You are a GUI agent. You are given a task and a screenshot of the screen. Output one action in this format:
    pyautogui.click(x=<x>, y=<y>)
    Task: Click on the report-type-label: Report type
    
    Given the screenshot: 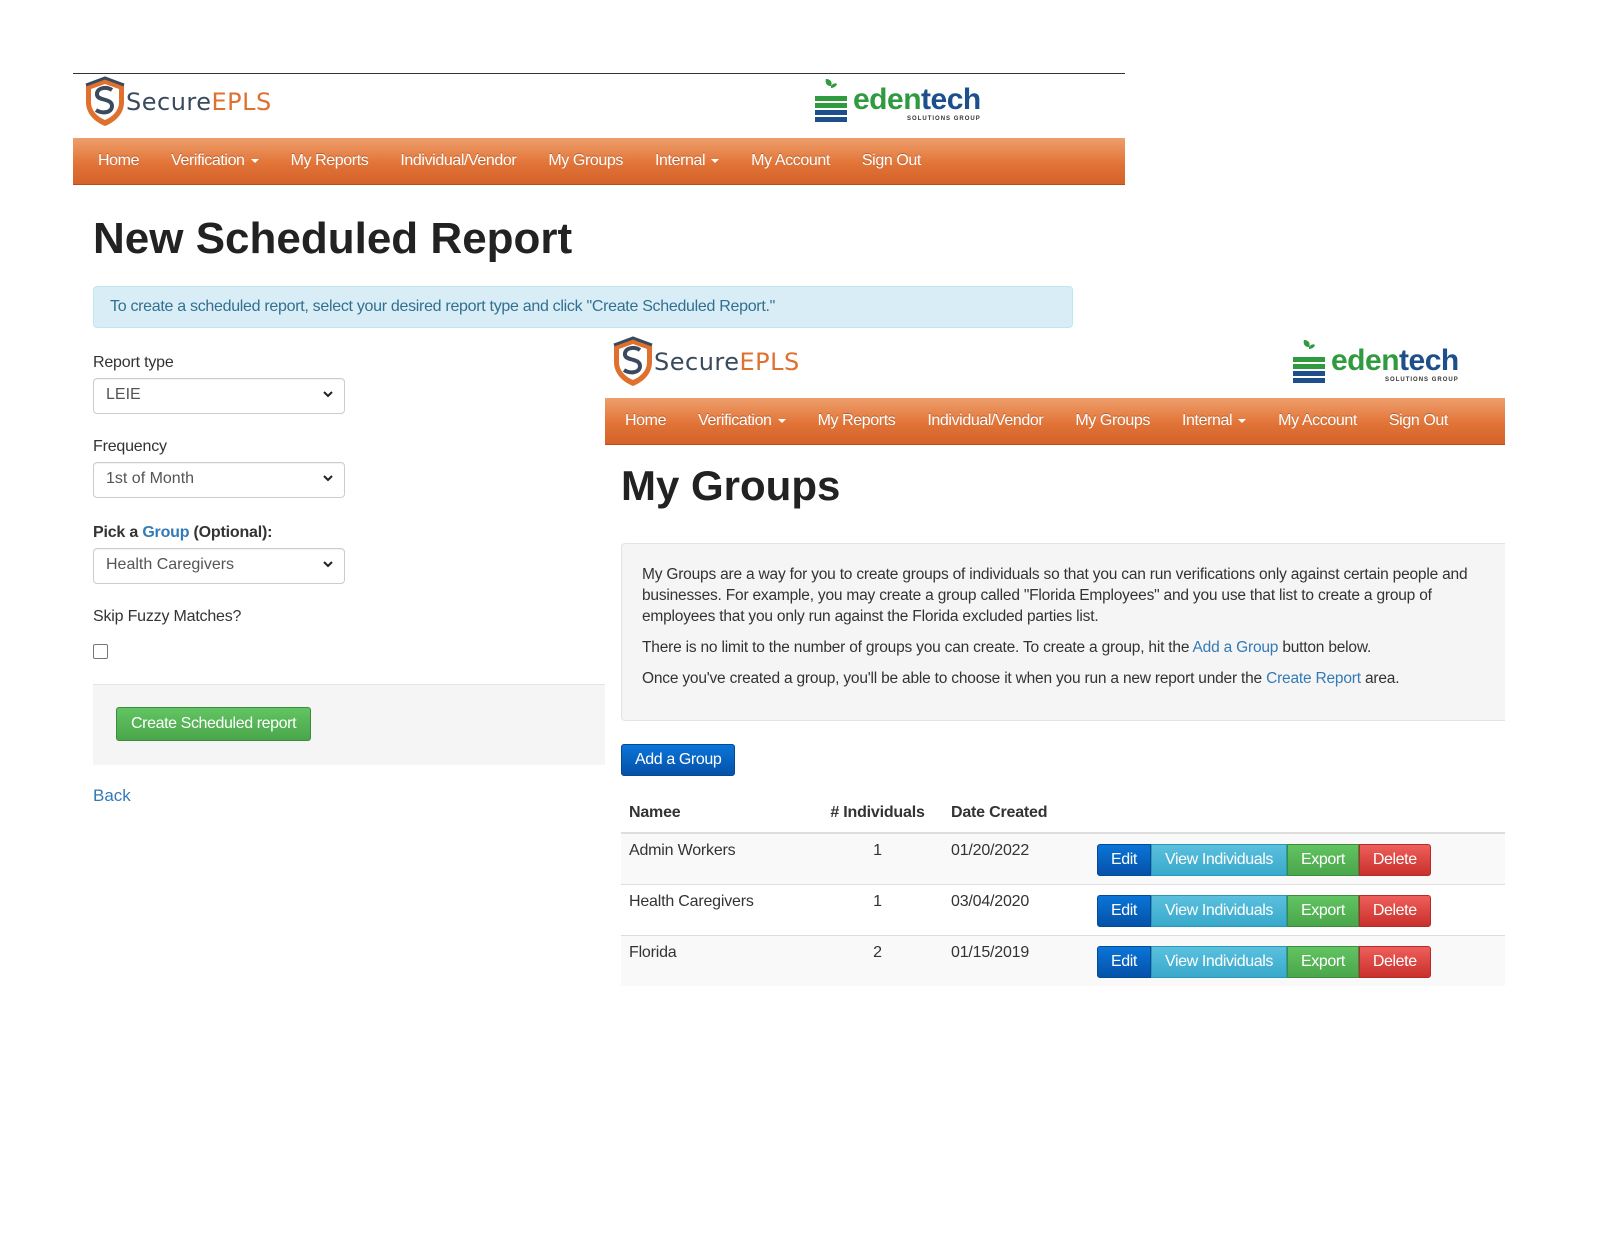 What is the action you would take?
    pyautogui.click(x=133, y=362)
    